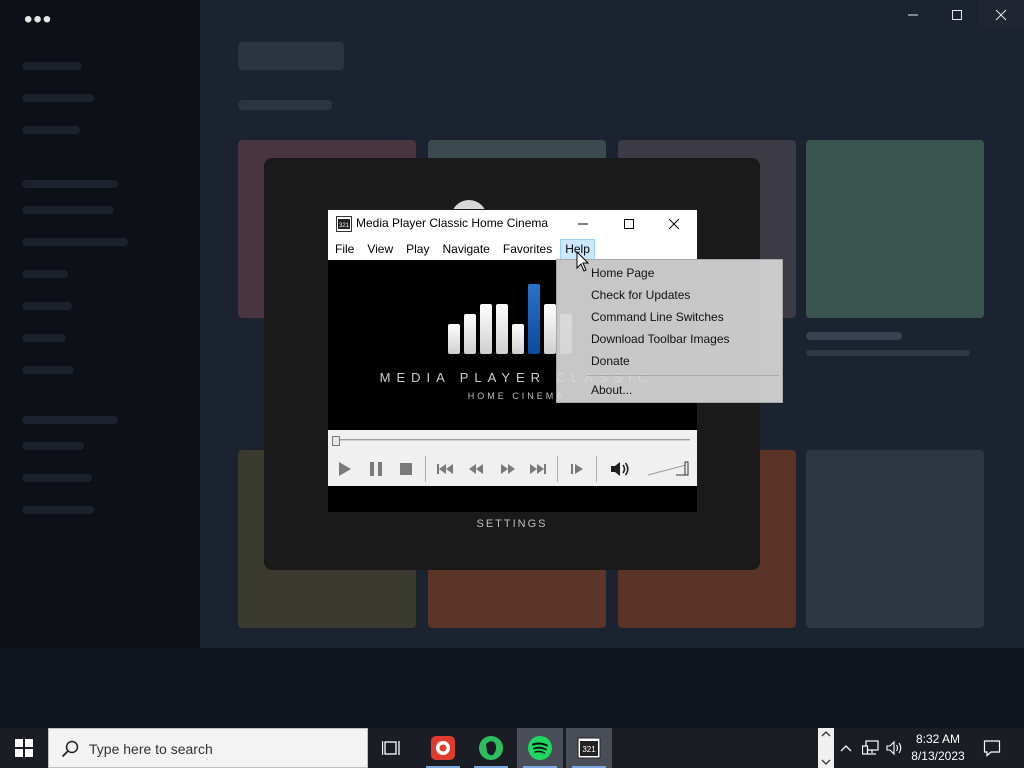 The image size is (1024, 768). I want to click on next-button, so click(538, 469).